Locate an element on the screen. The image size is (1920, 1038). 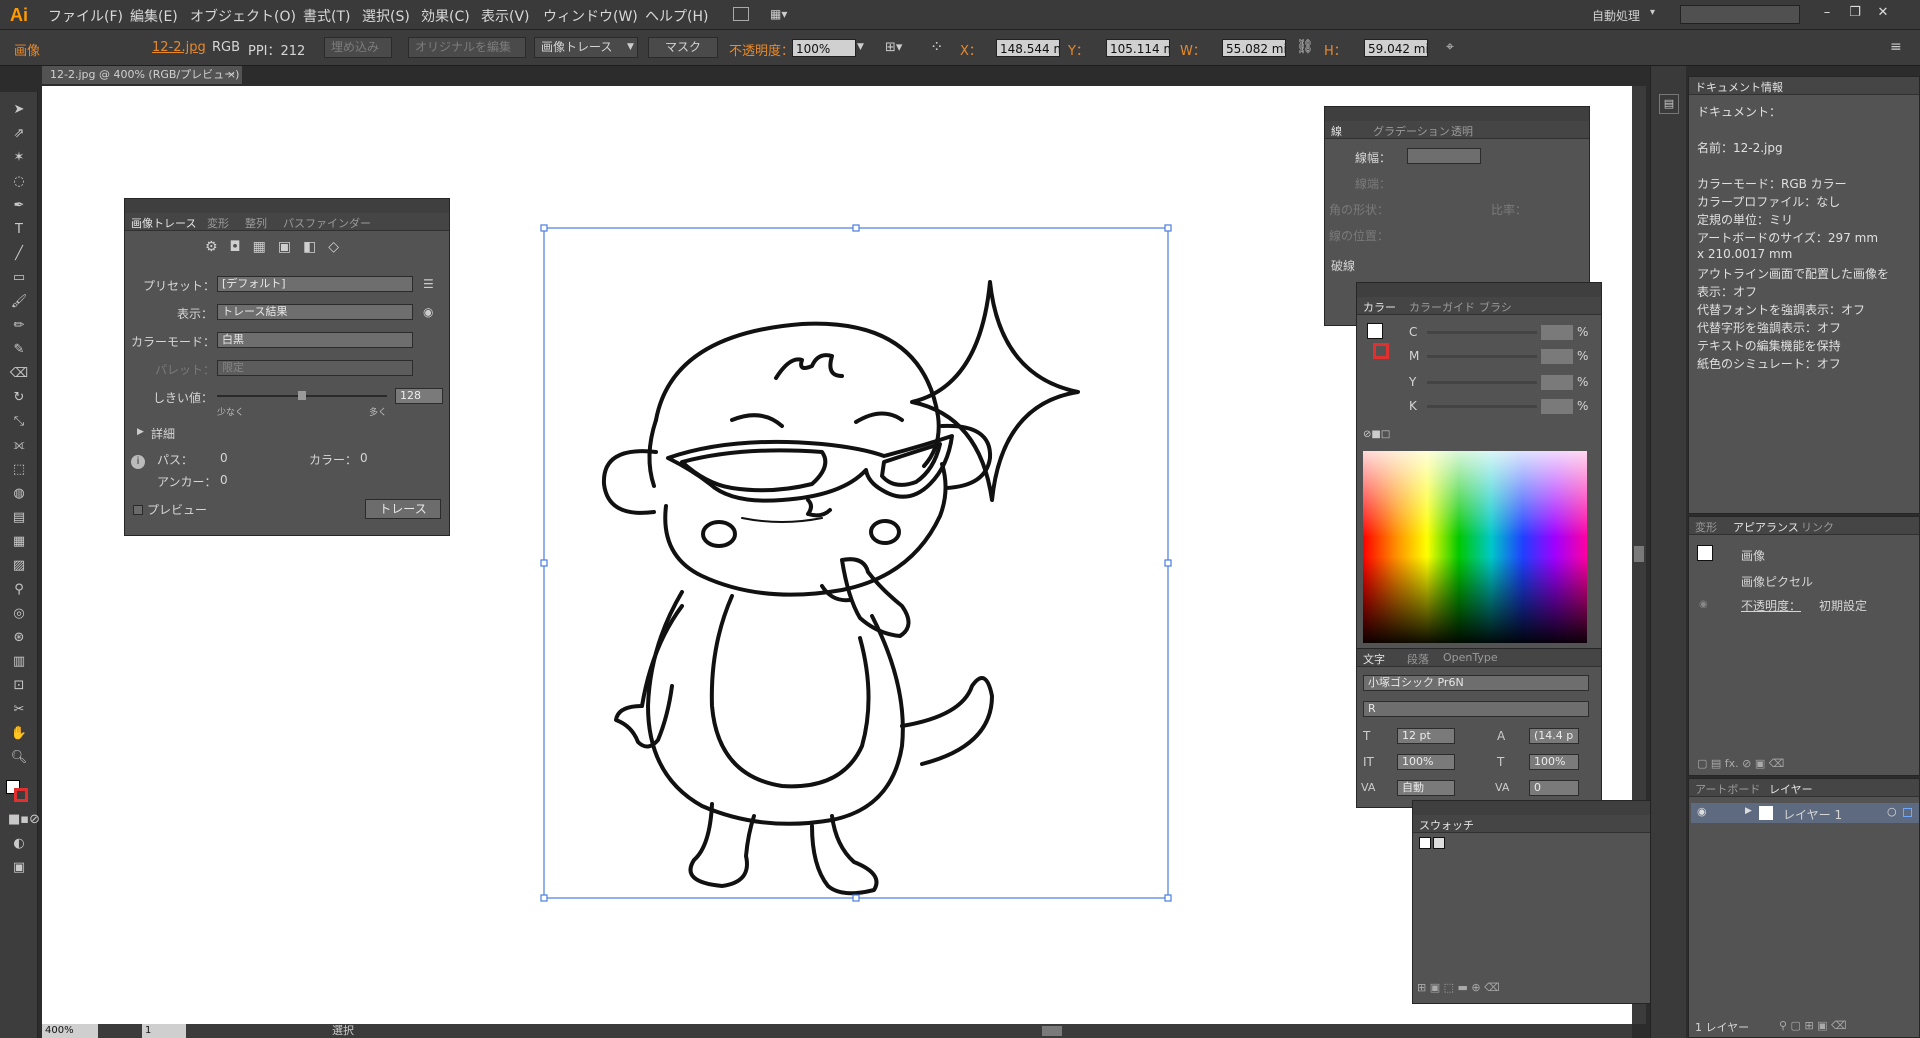
symbol-sprayer-tool-icon: ⊛ is located at coordinates (19, 638).